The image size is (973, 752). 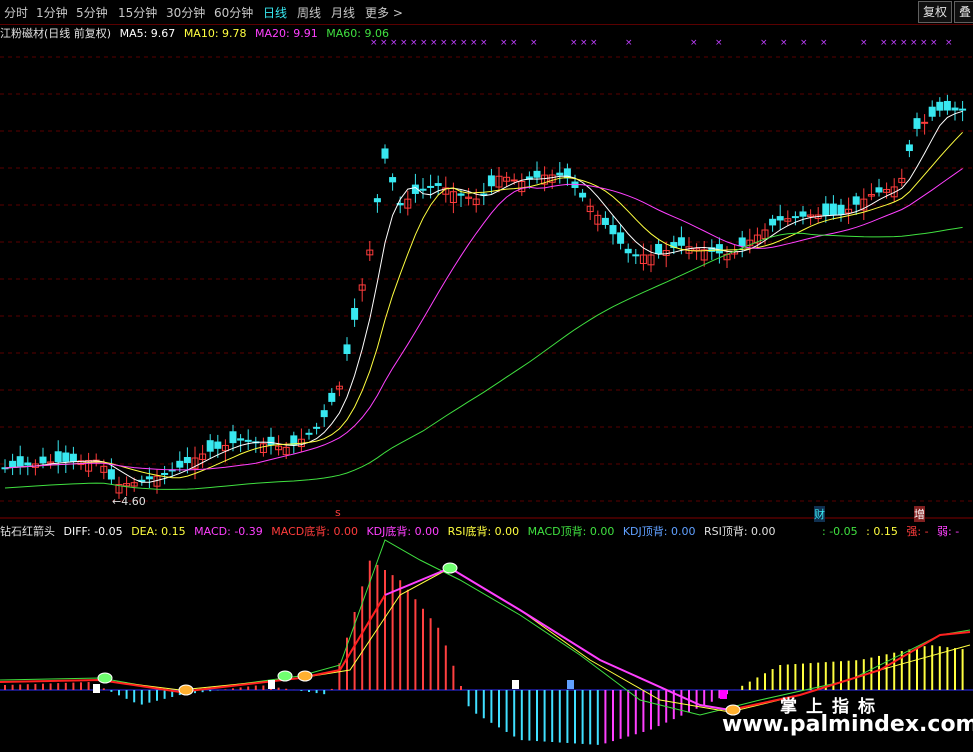 I want to click on right-value-b: : 0.15, so click(x=882, y=531).